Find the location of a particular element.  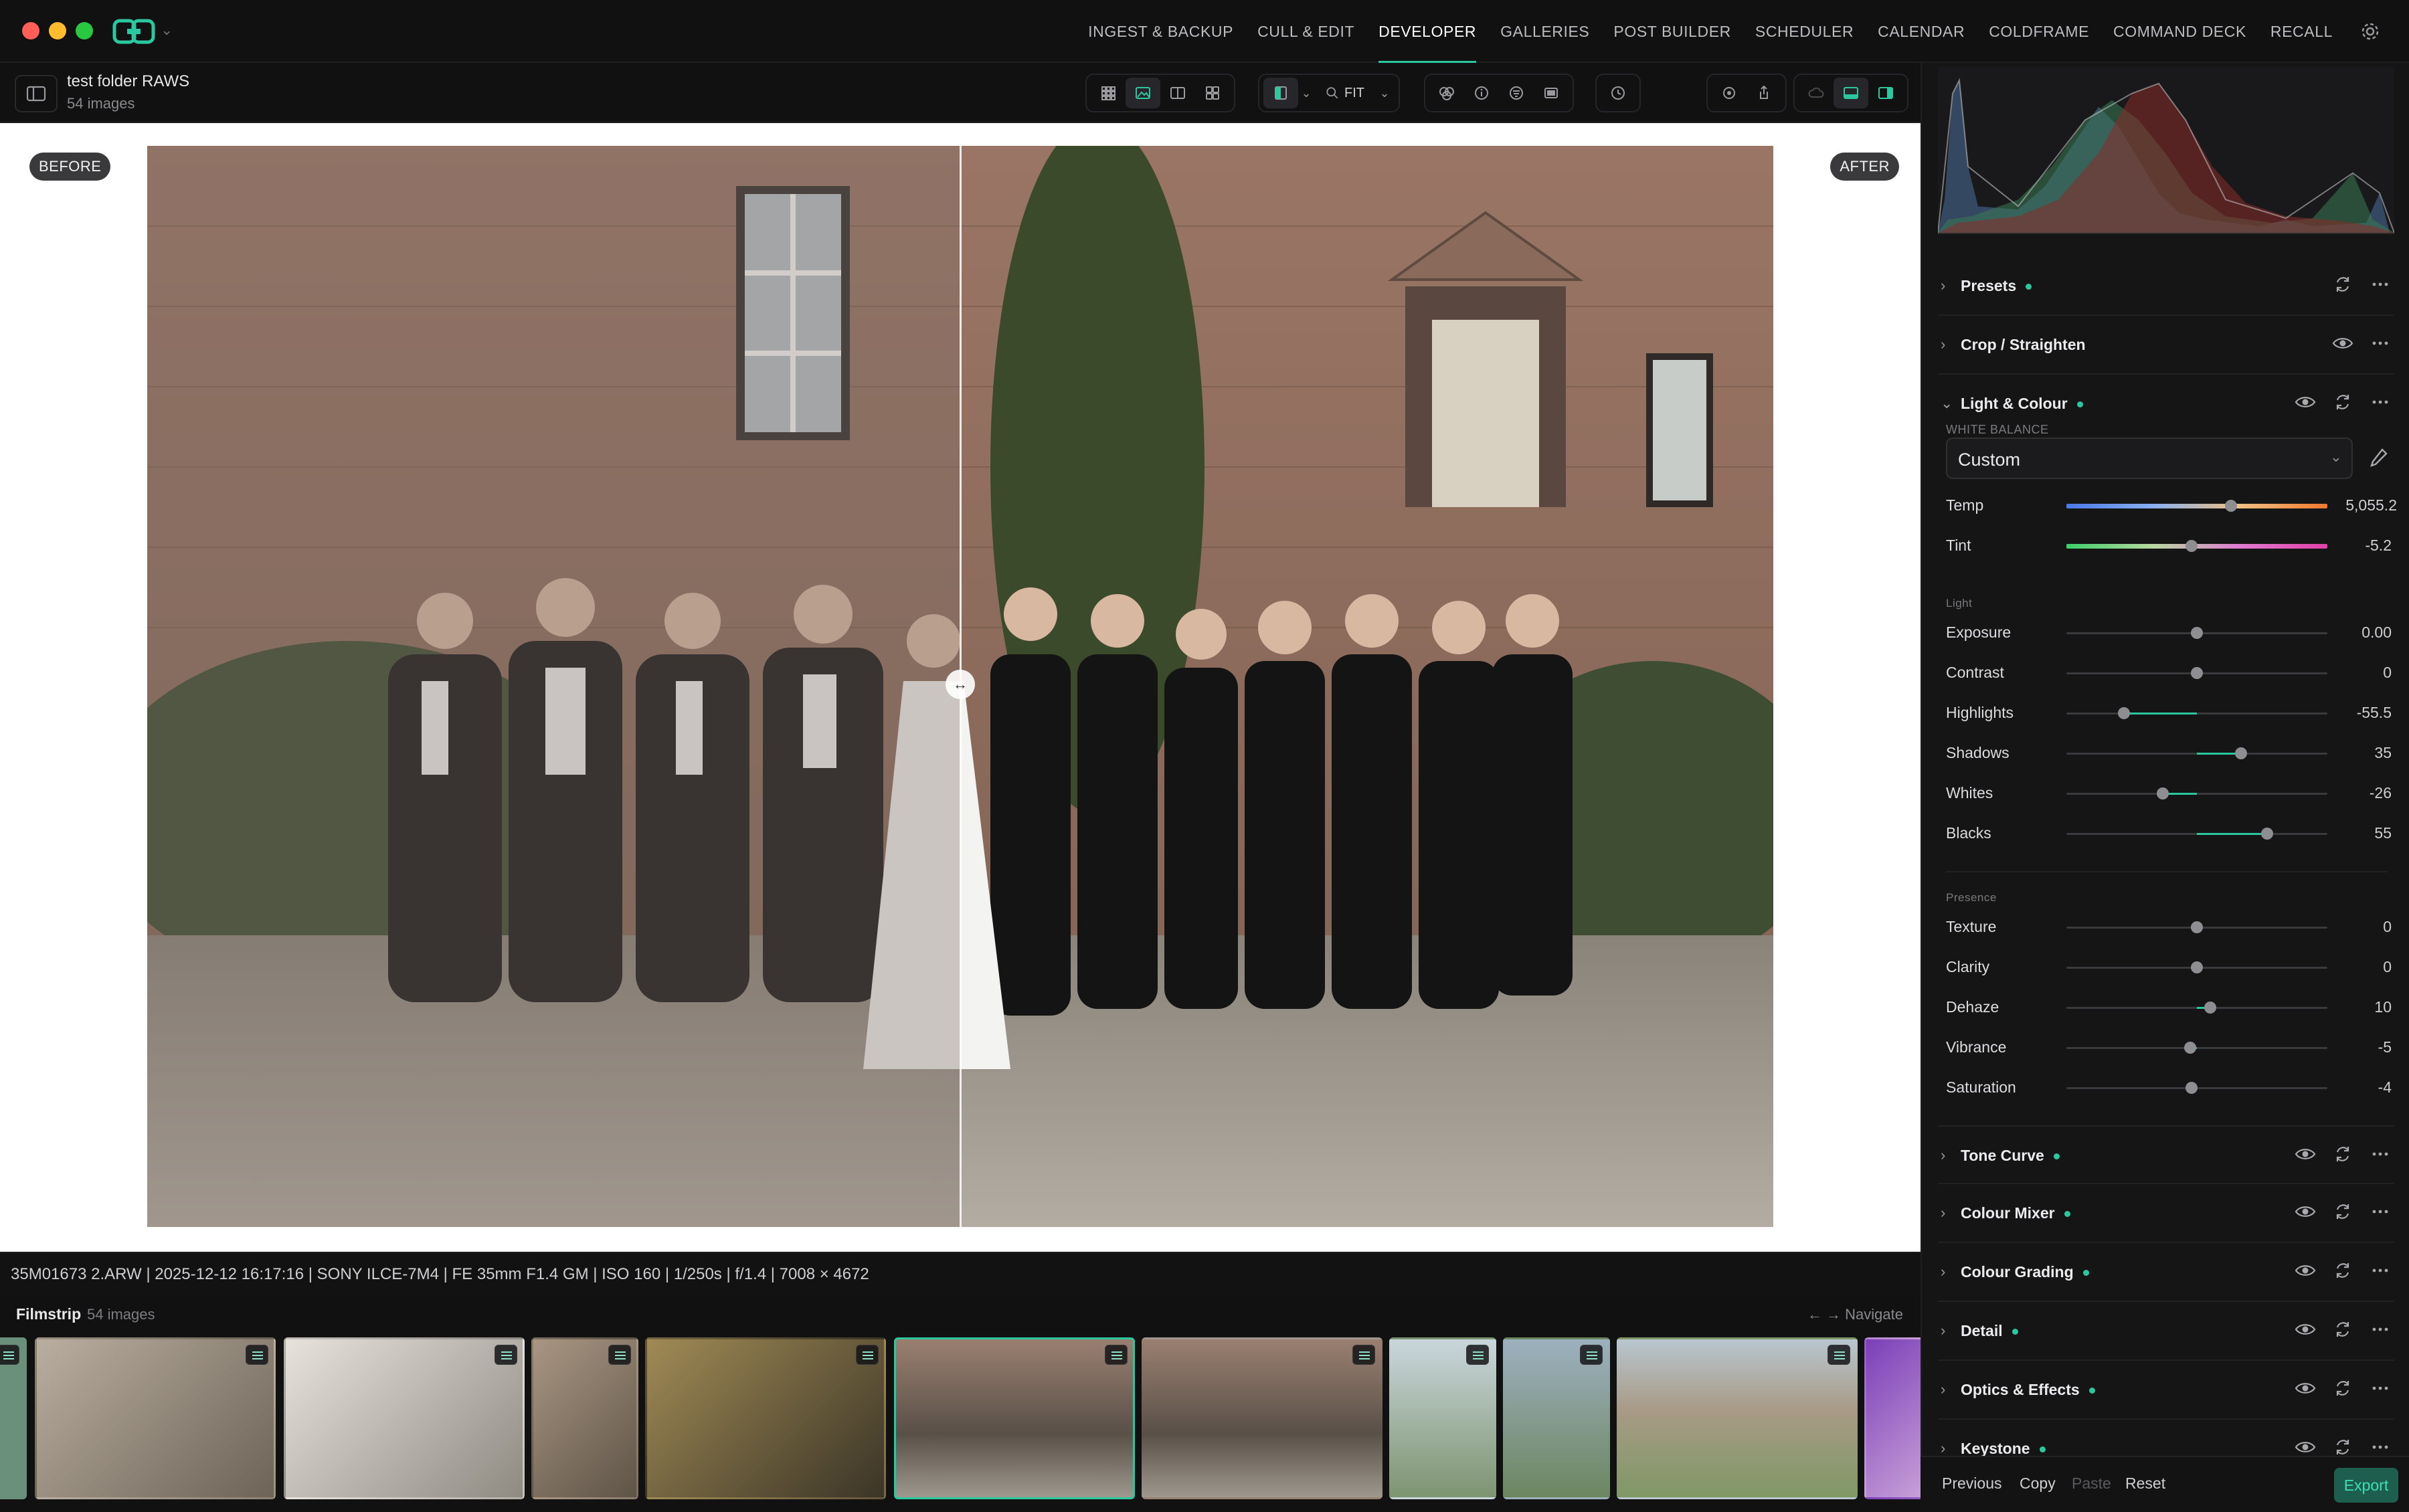

temp-slider: Temp 5,055.2 is located at coordinates (2167, 505).